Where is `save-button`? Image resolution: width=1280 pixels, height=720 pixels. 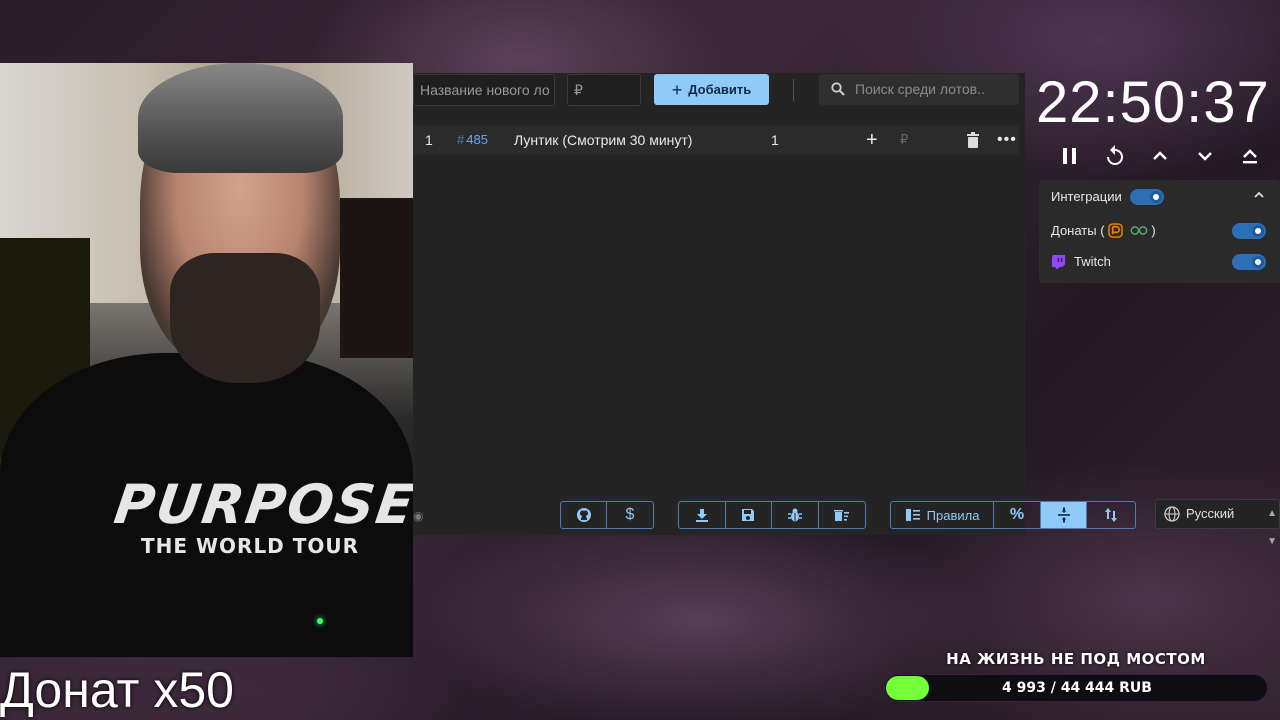 save-button is located at coordinates (749, 515).